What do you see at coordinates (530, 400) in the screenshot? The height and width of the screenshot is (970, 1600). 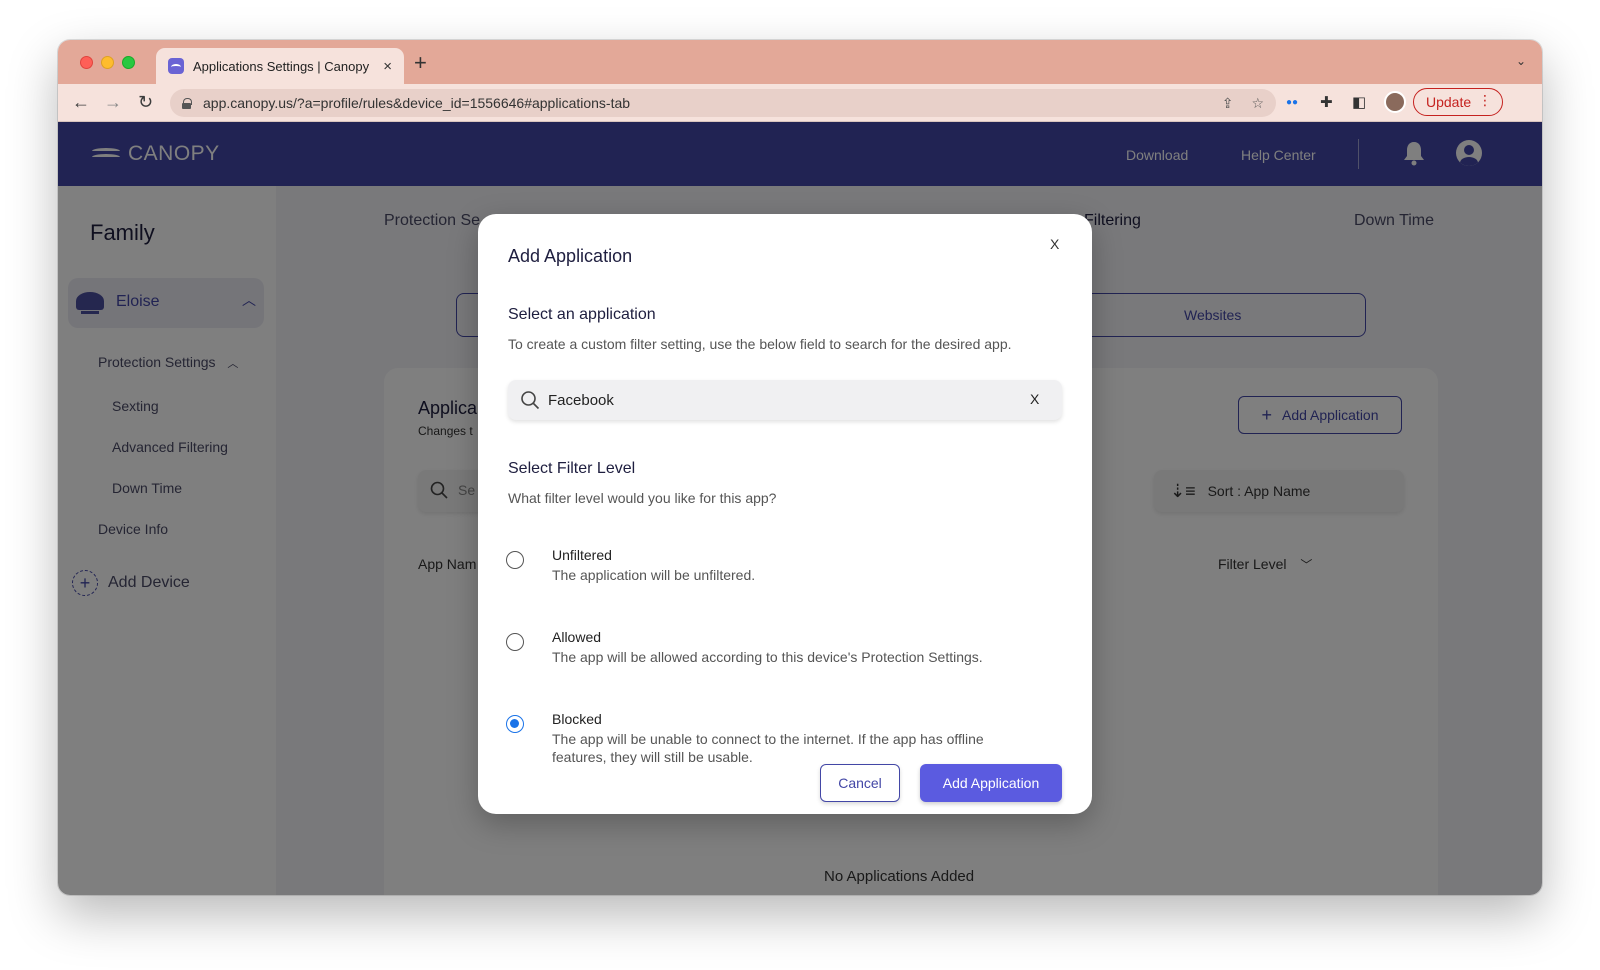 I see `search-icon` at bounding box center [530, 400].